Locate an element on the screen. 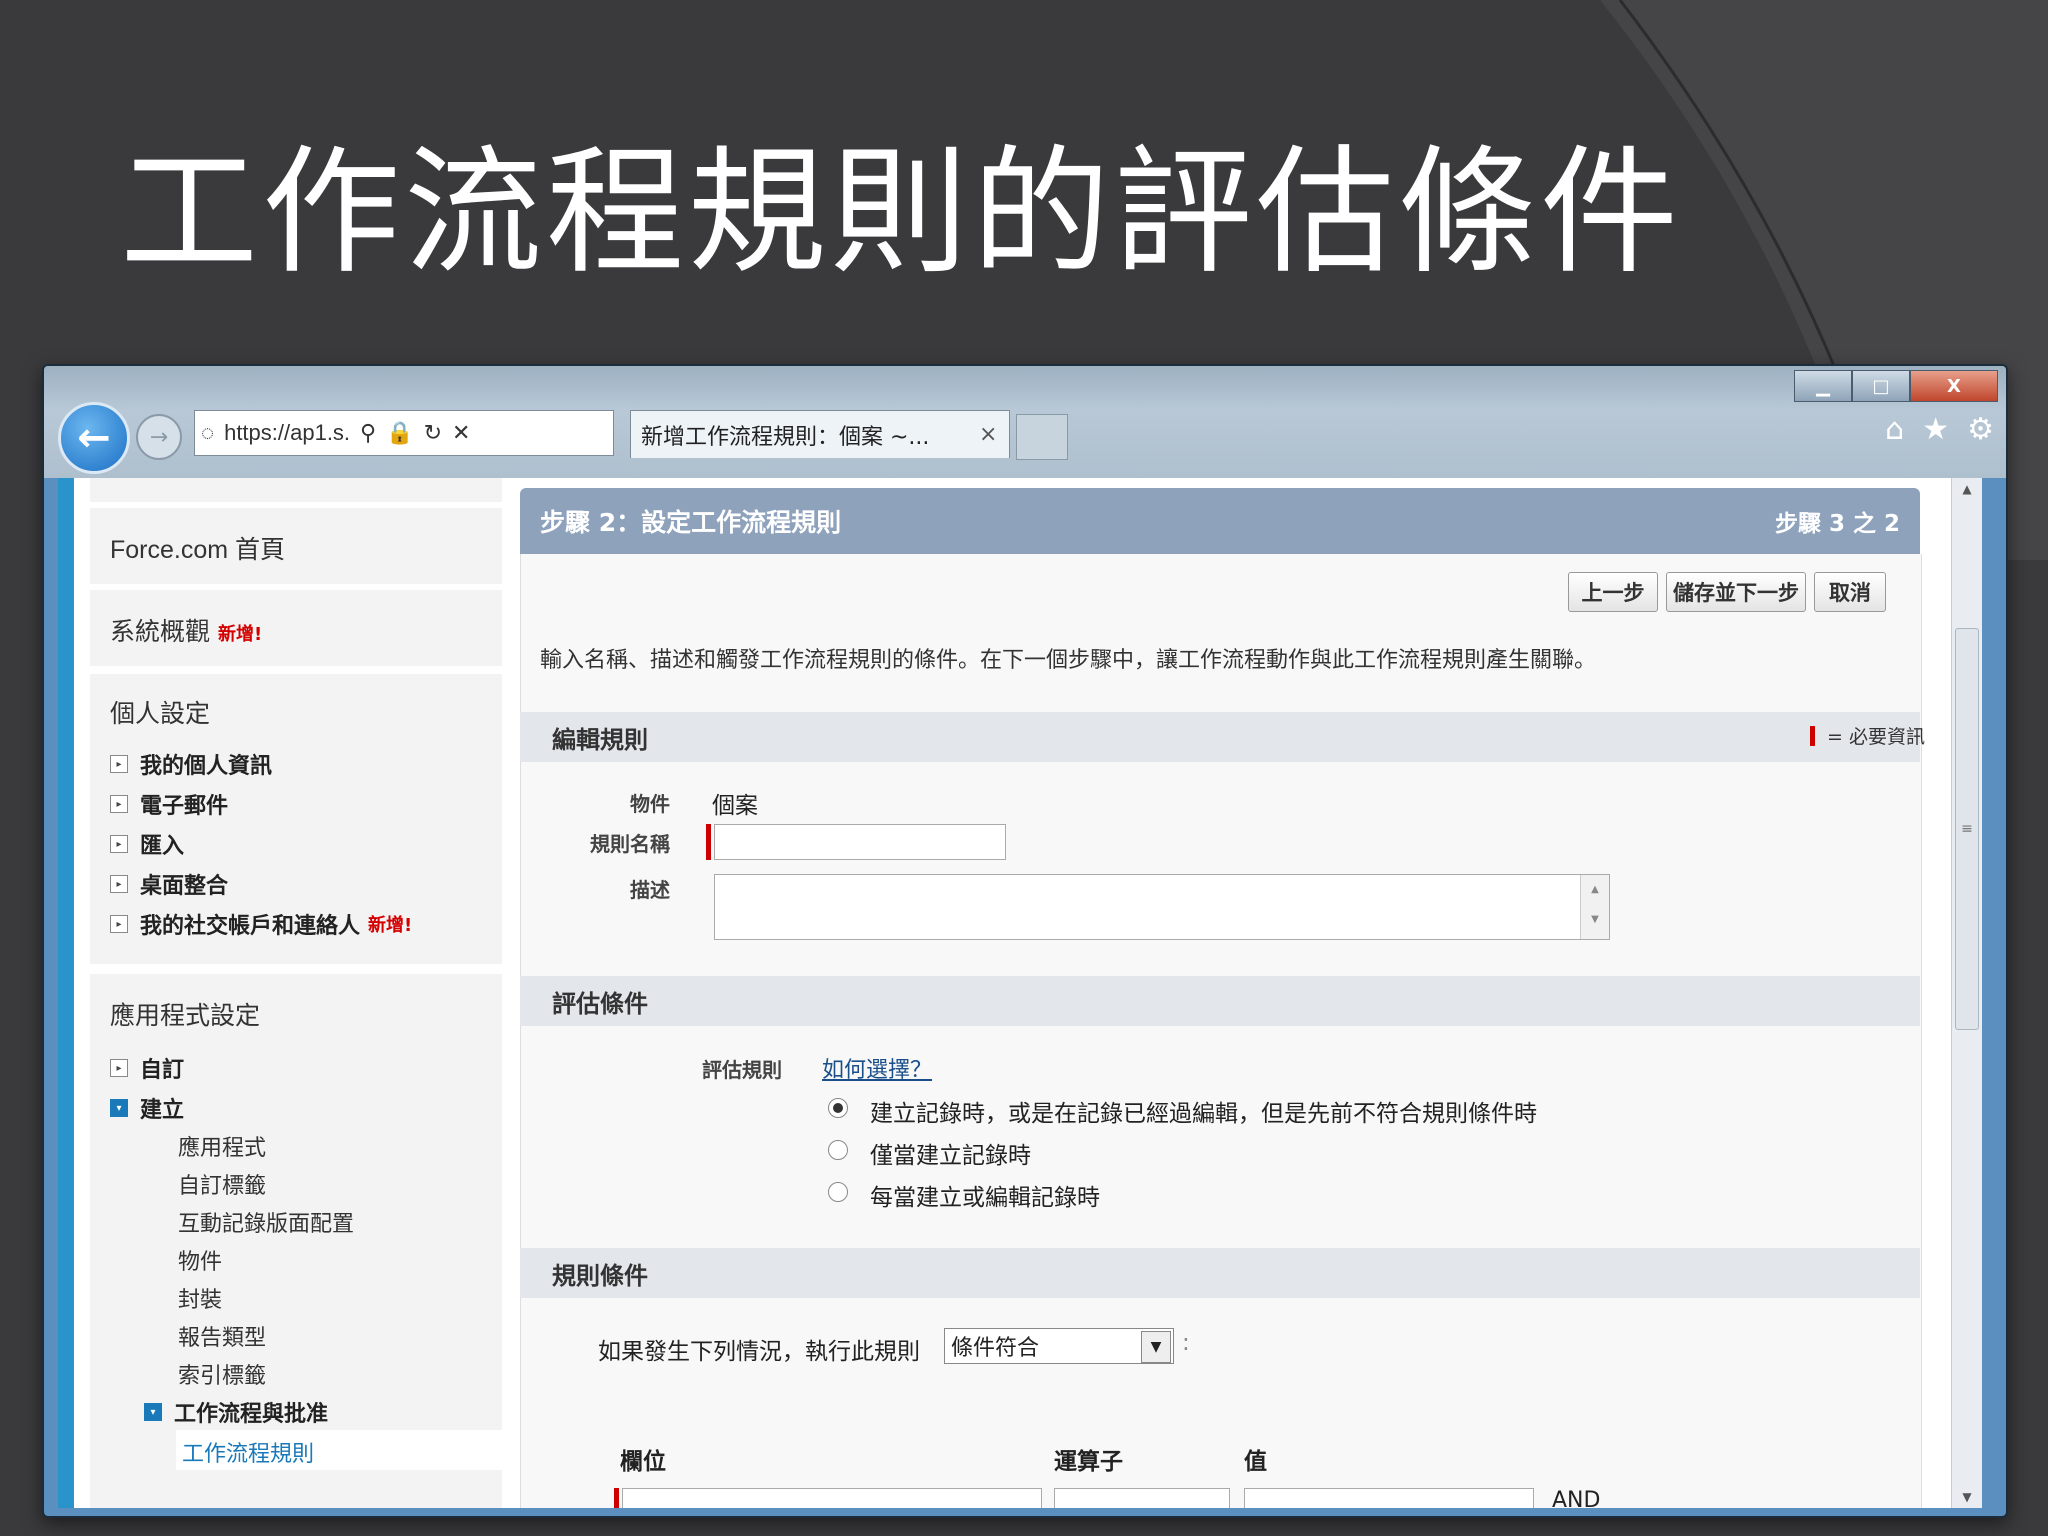 This screenshot has height=1536, width=2048. settings-gear-icon: ⚙ is located at coordinates (1980, 429).